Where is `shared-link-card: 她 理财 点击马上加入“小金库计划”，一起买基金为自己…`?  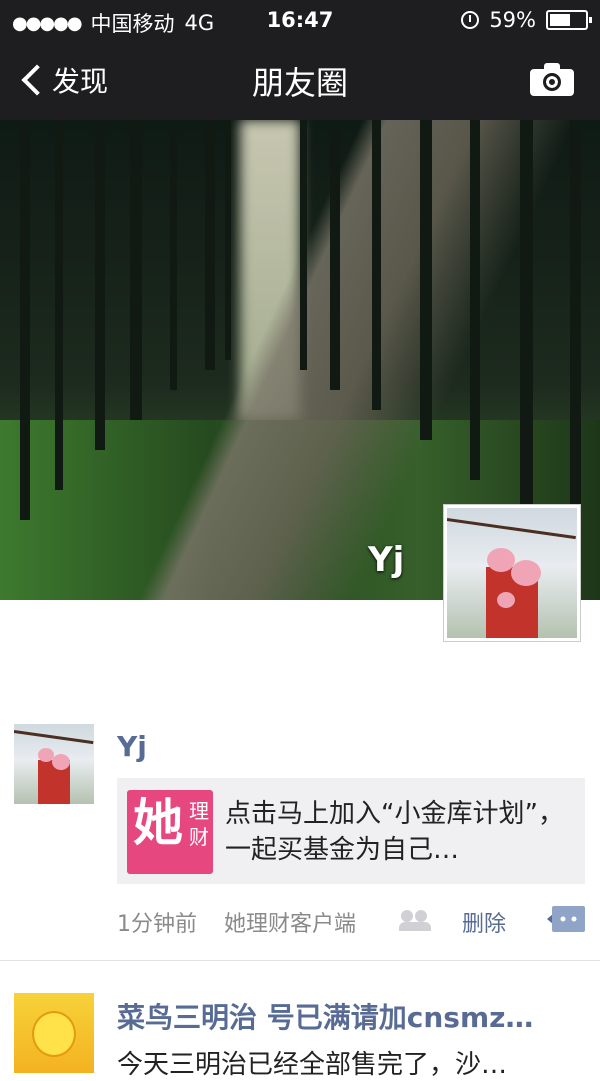
shared-link-card: 她 理财 点击马上加入“小金库计划”，一起买基金为自己… is located at coordinates (351, 831).